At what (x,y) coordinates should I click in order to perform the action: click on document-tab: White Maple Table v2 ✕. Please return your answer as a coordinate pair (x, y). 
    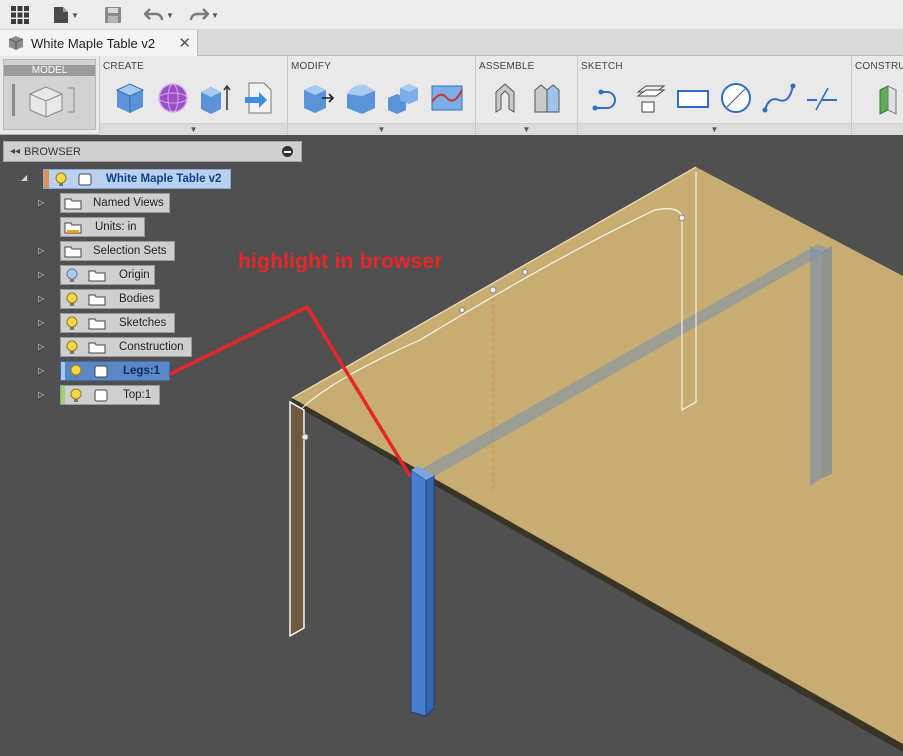
    Looking at the image, I should click on (99, 43).